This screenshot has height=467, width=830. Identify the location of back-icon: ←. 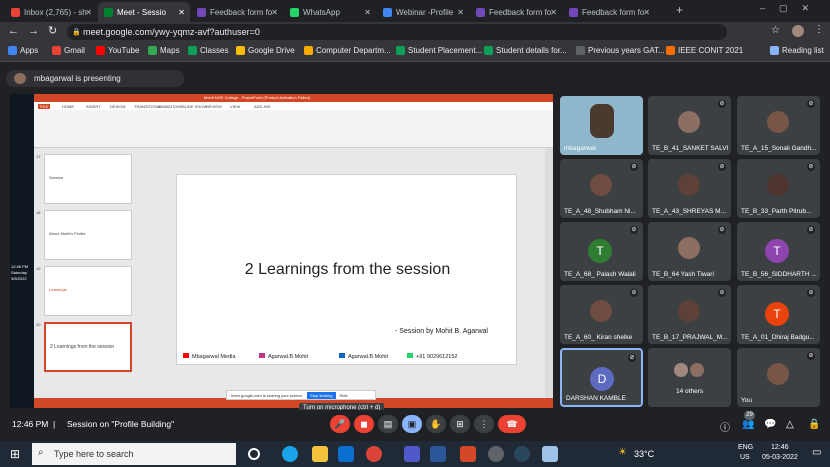
(13, 31).